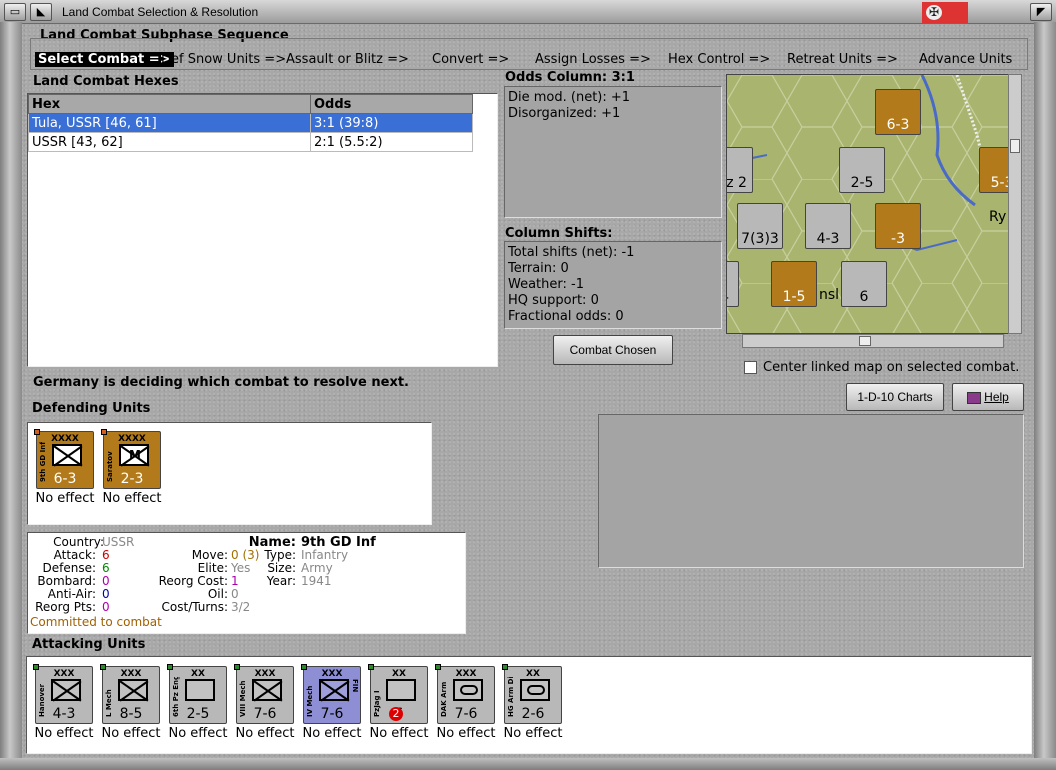 The width and height of the screenshot is (1056, 770). What do you see at coordinates (613, 350) in the screenshot?
I see `combat-chosen-button: Combat Chosen` at bounding box center [613, 350].